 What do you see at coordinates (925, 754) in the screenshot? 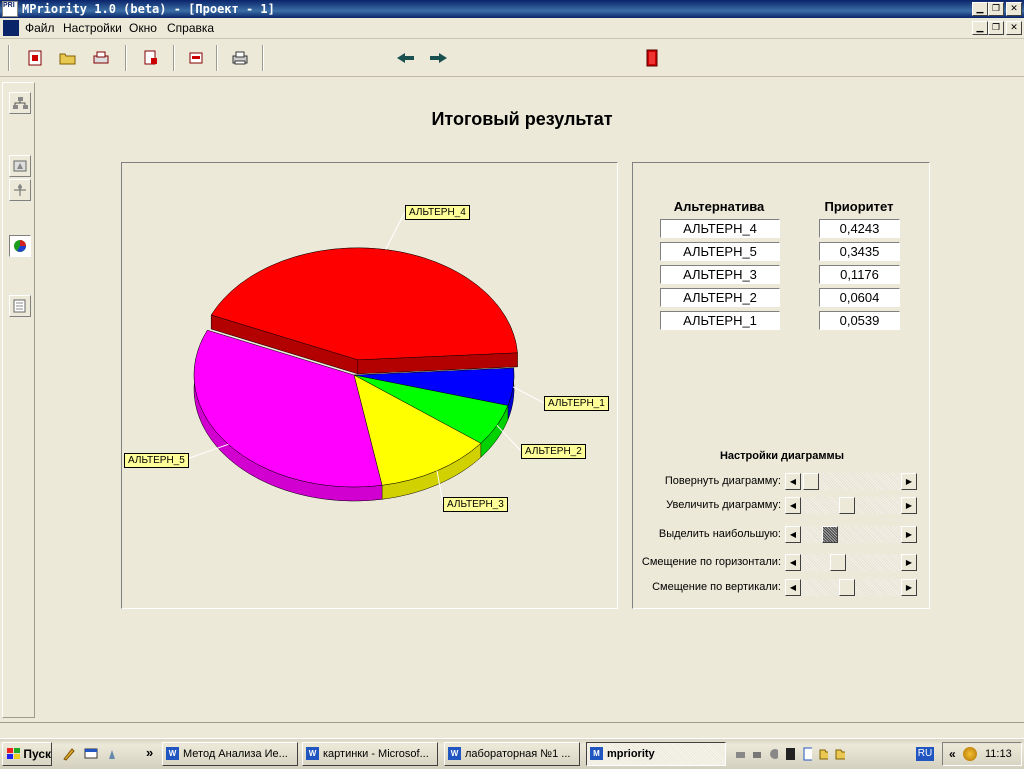
I see `language-indicator: RU` at bounding box center [925, 754].